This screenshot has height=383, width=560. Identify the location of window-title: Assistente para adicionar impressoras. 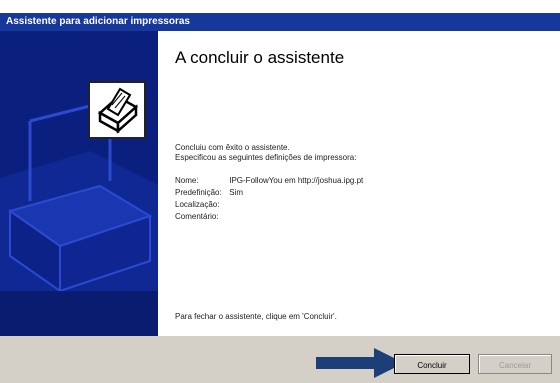
(98, 21).